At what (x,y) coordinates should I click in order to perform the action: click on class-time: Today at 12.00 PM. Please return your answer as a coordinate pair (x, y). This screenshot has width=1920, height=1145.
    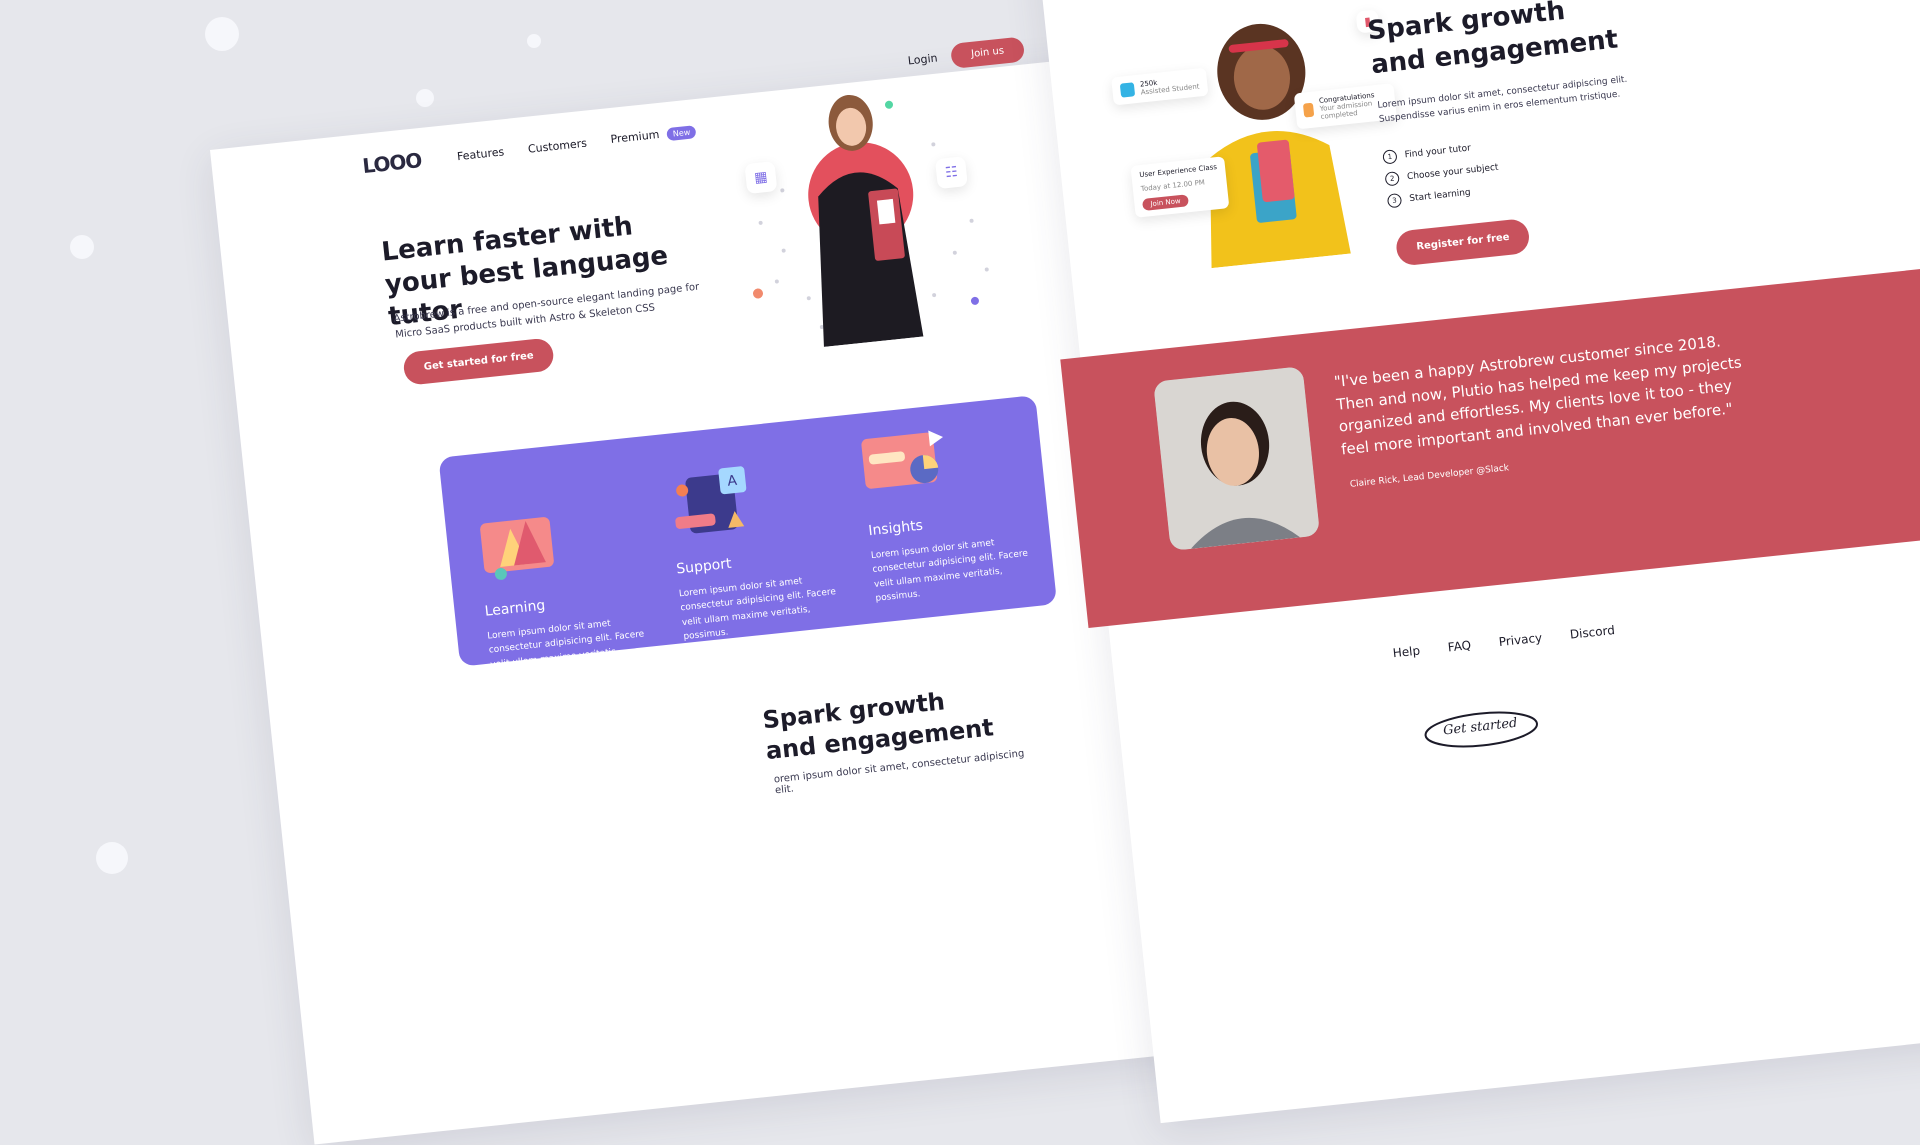
    Looking at the image, I should click on (1173, 186).